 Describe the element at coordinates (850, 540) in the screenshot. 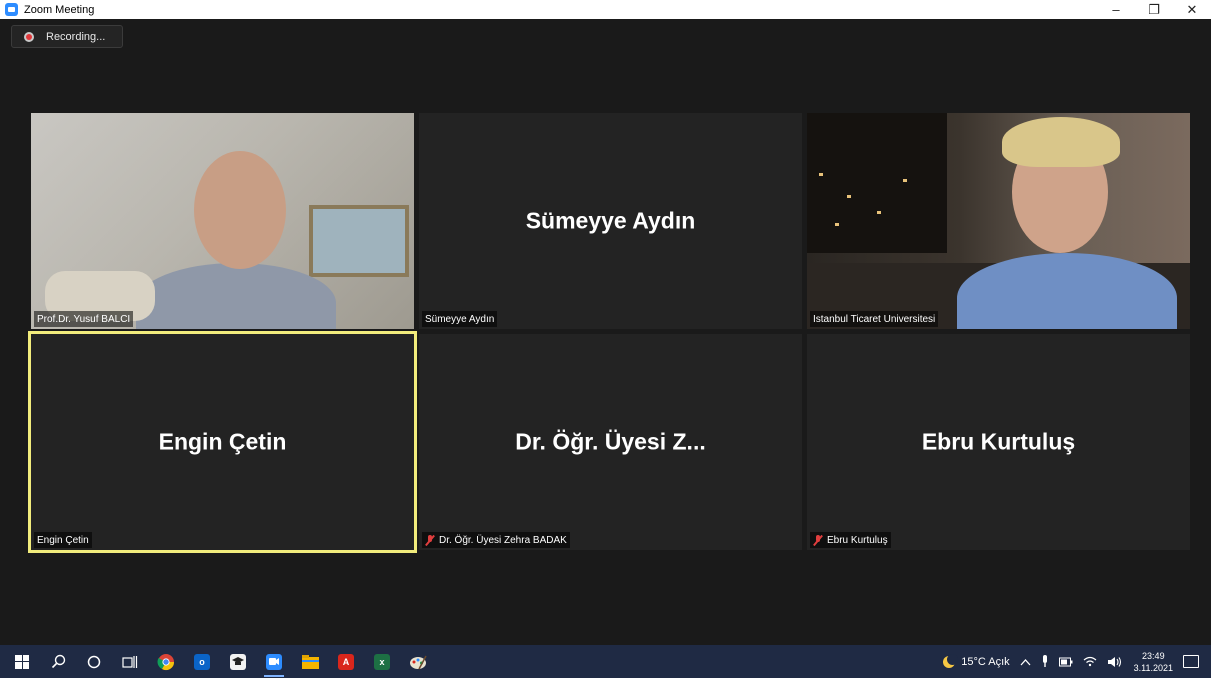

I see `participant-name-label: Ebru Kurtuluş` at that location.